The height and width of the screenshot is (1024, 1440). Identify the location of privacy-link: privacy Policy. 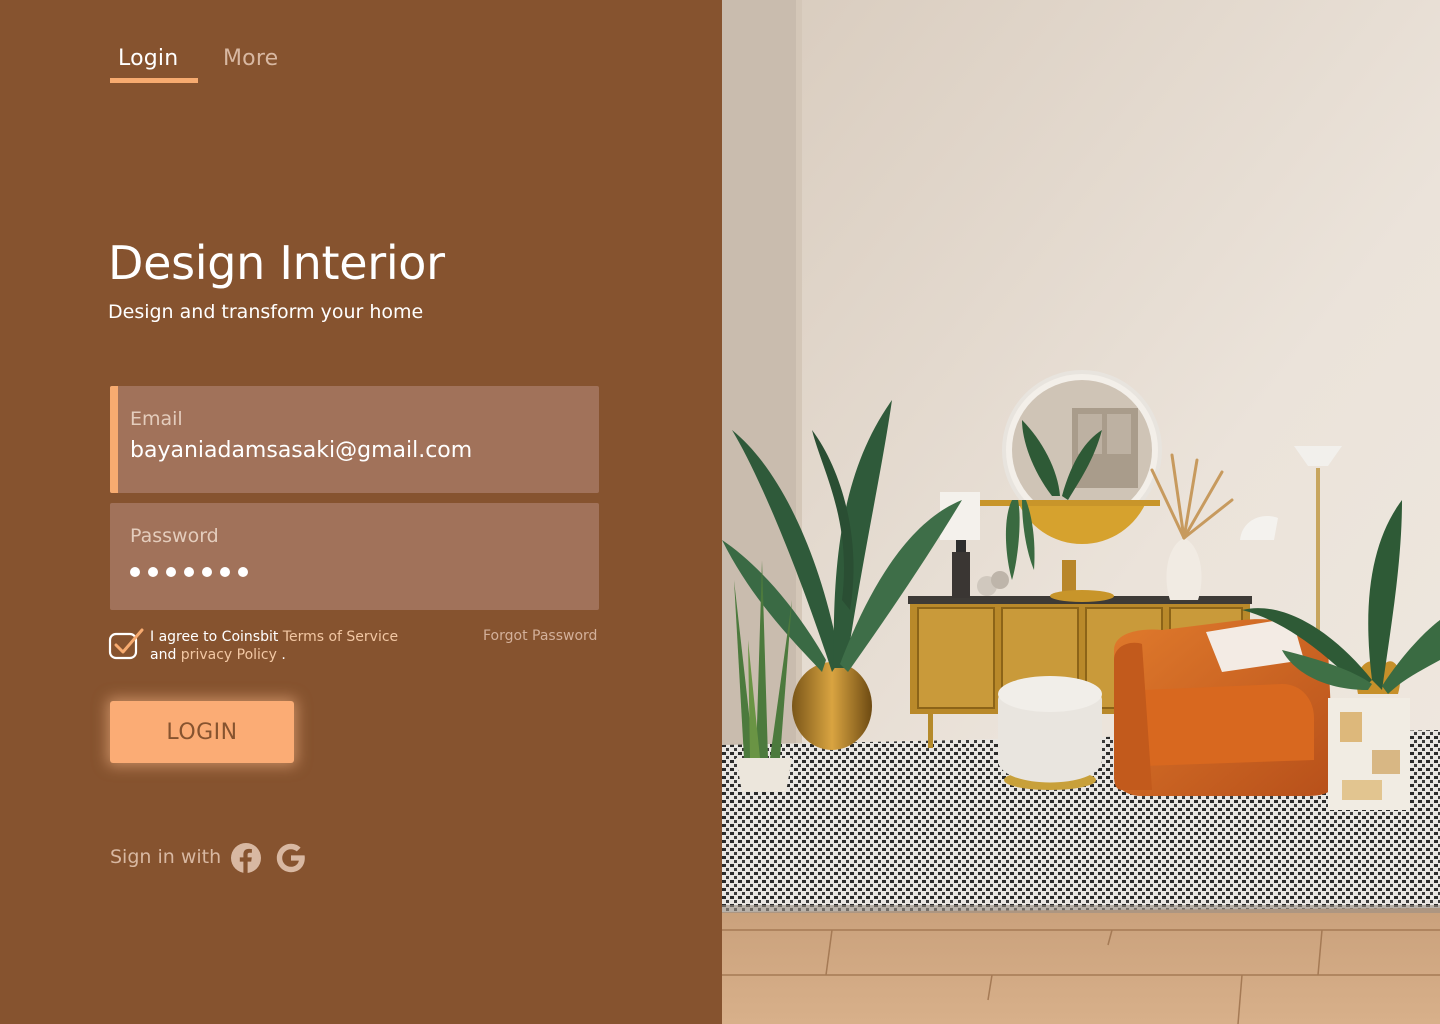
(229, 655).